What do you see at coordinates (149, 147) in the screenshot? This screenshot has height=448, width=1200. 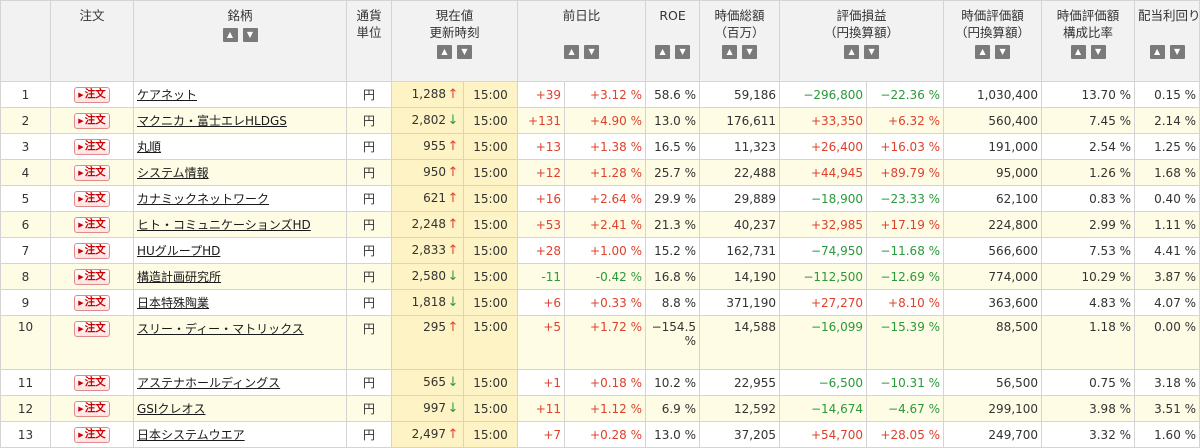 I see `stock-name-link: 丸順` at bounding box center [149, 147].